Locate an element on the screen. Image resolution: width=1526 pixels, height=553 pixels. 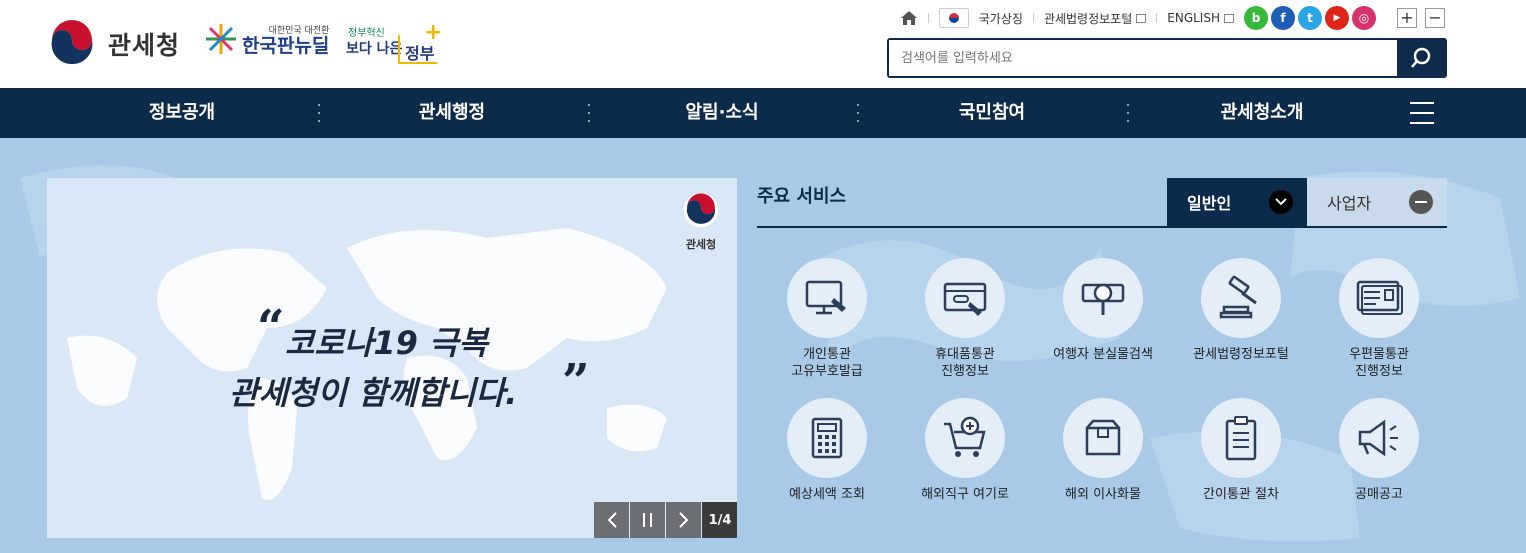
service-label: 해외직구 여기로 is located at coordinates (965, 494).